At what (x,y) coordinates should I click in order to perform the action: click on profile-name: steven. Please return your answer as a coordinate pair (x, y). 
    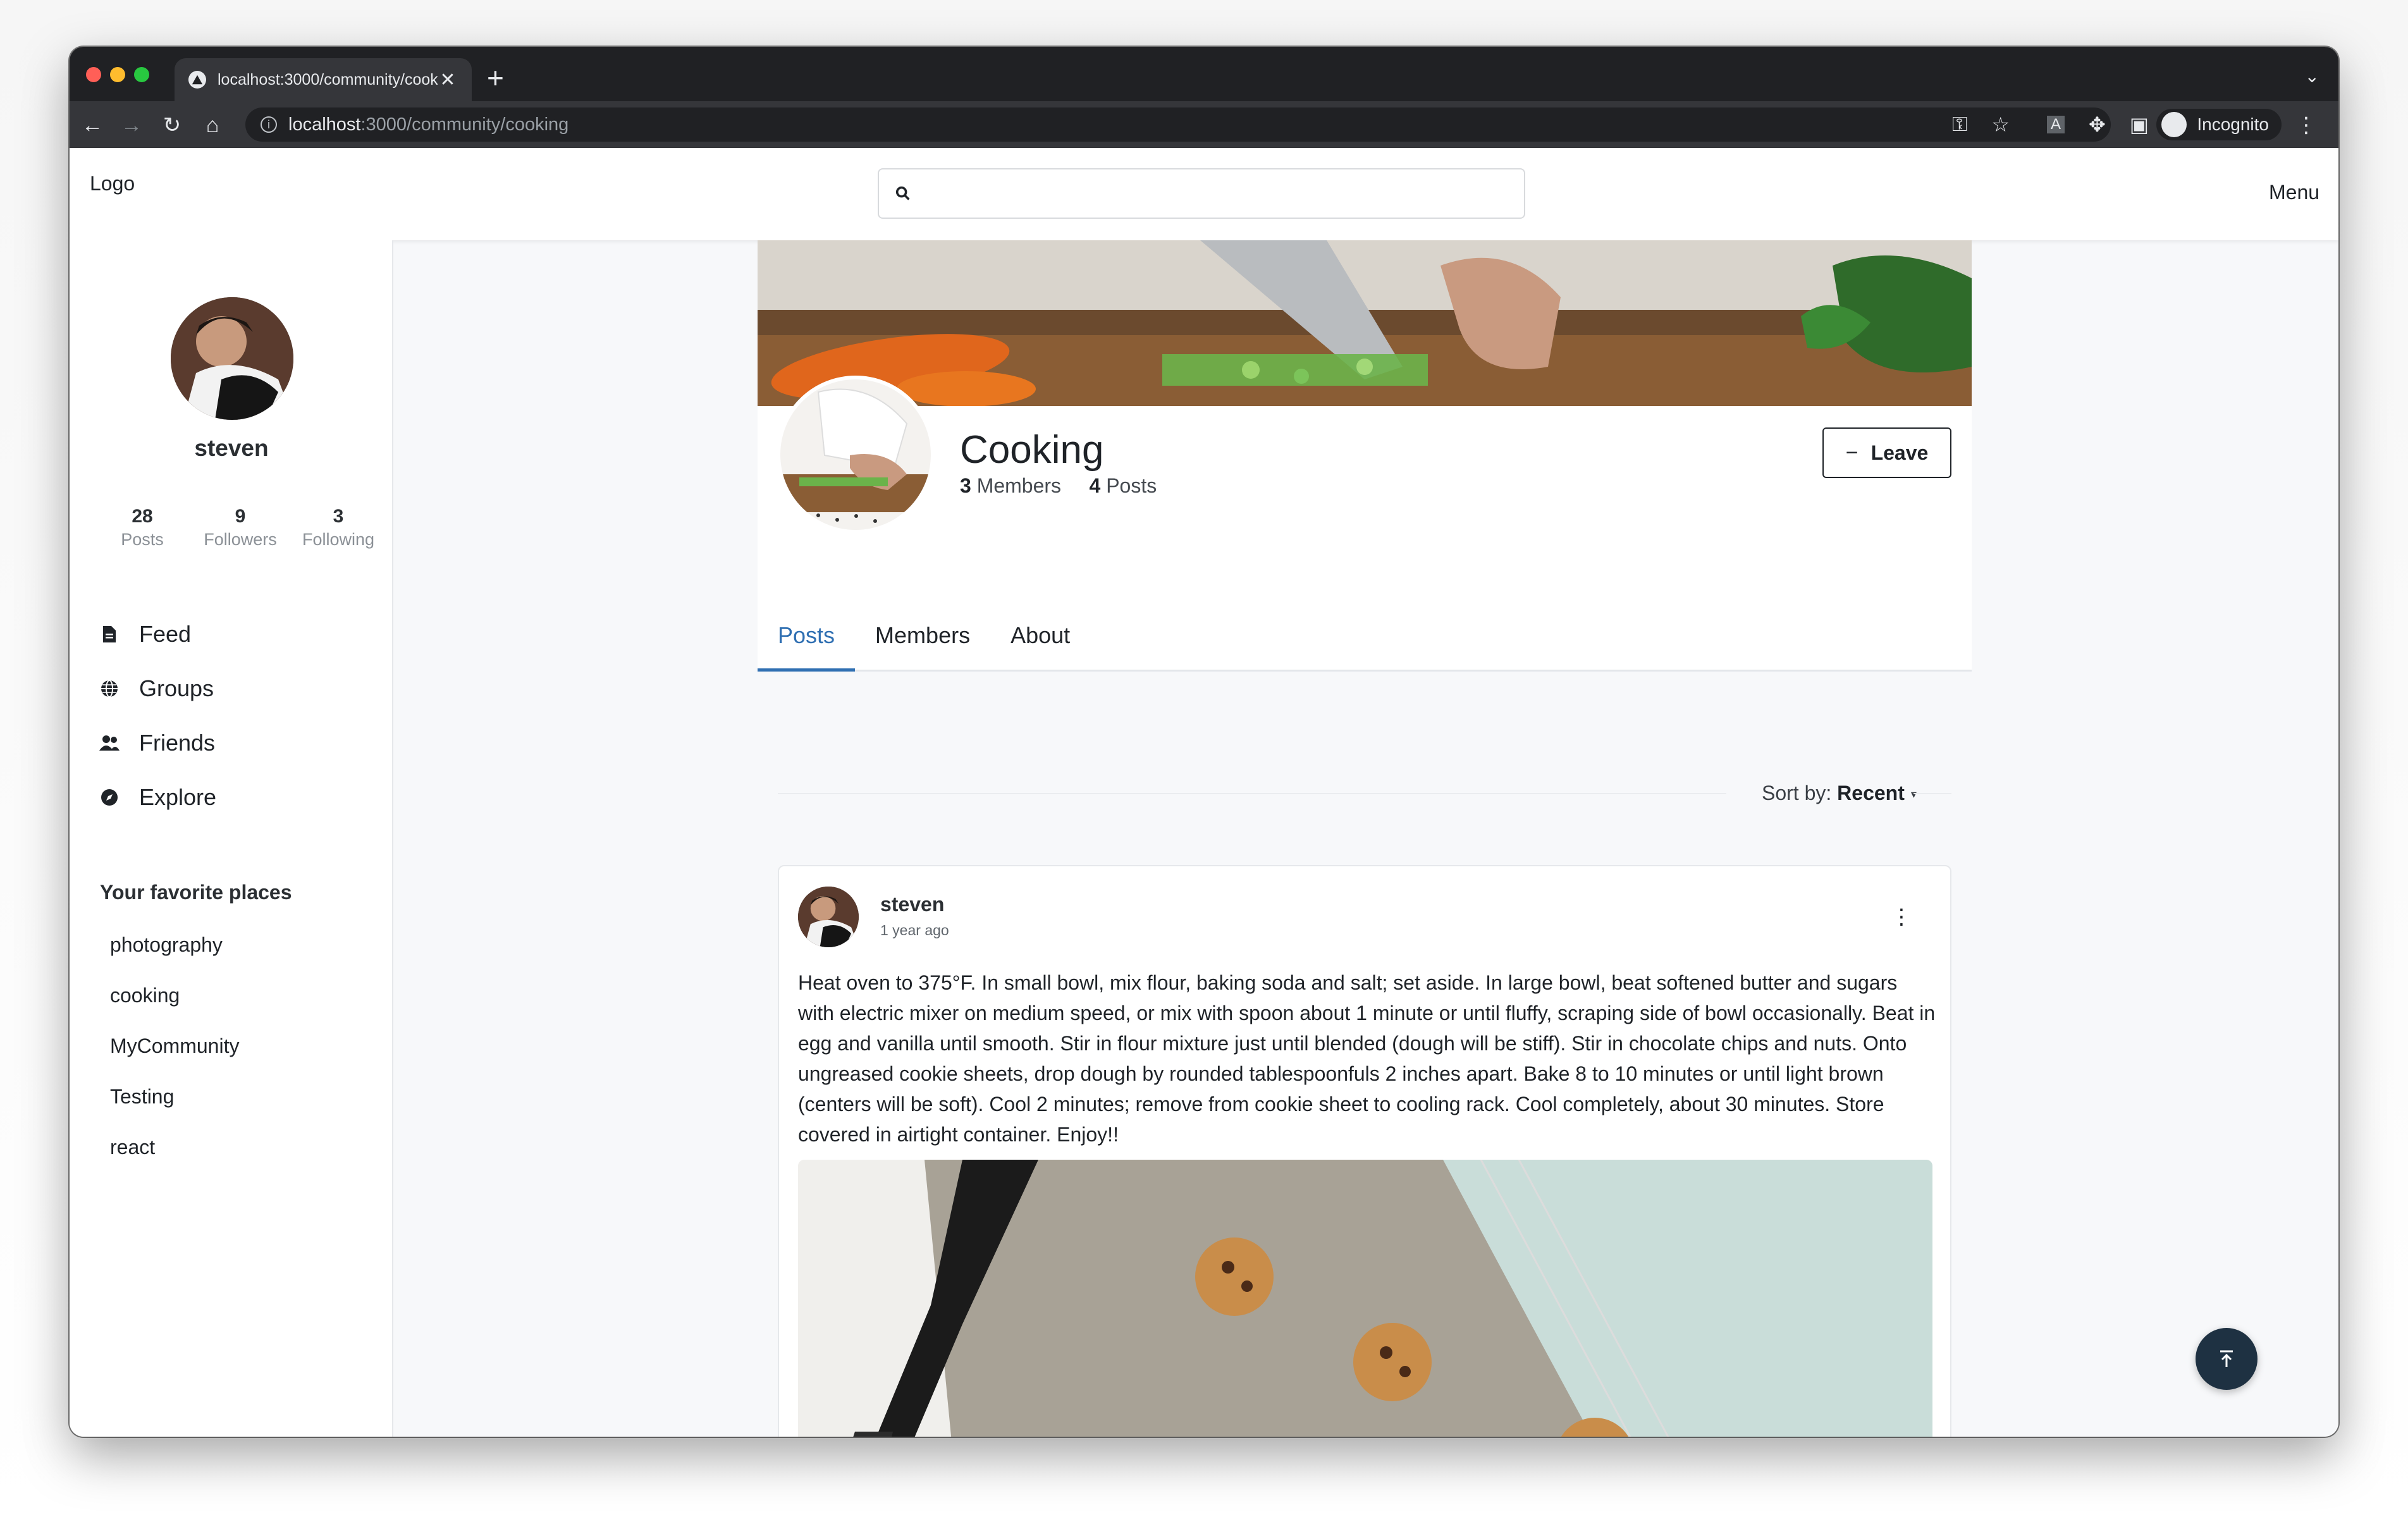
    Looking at the image, I should click on (231, 449).